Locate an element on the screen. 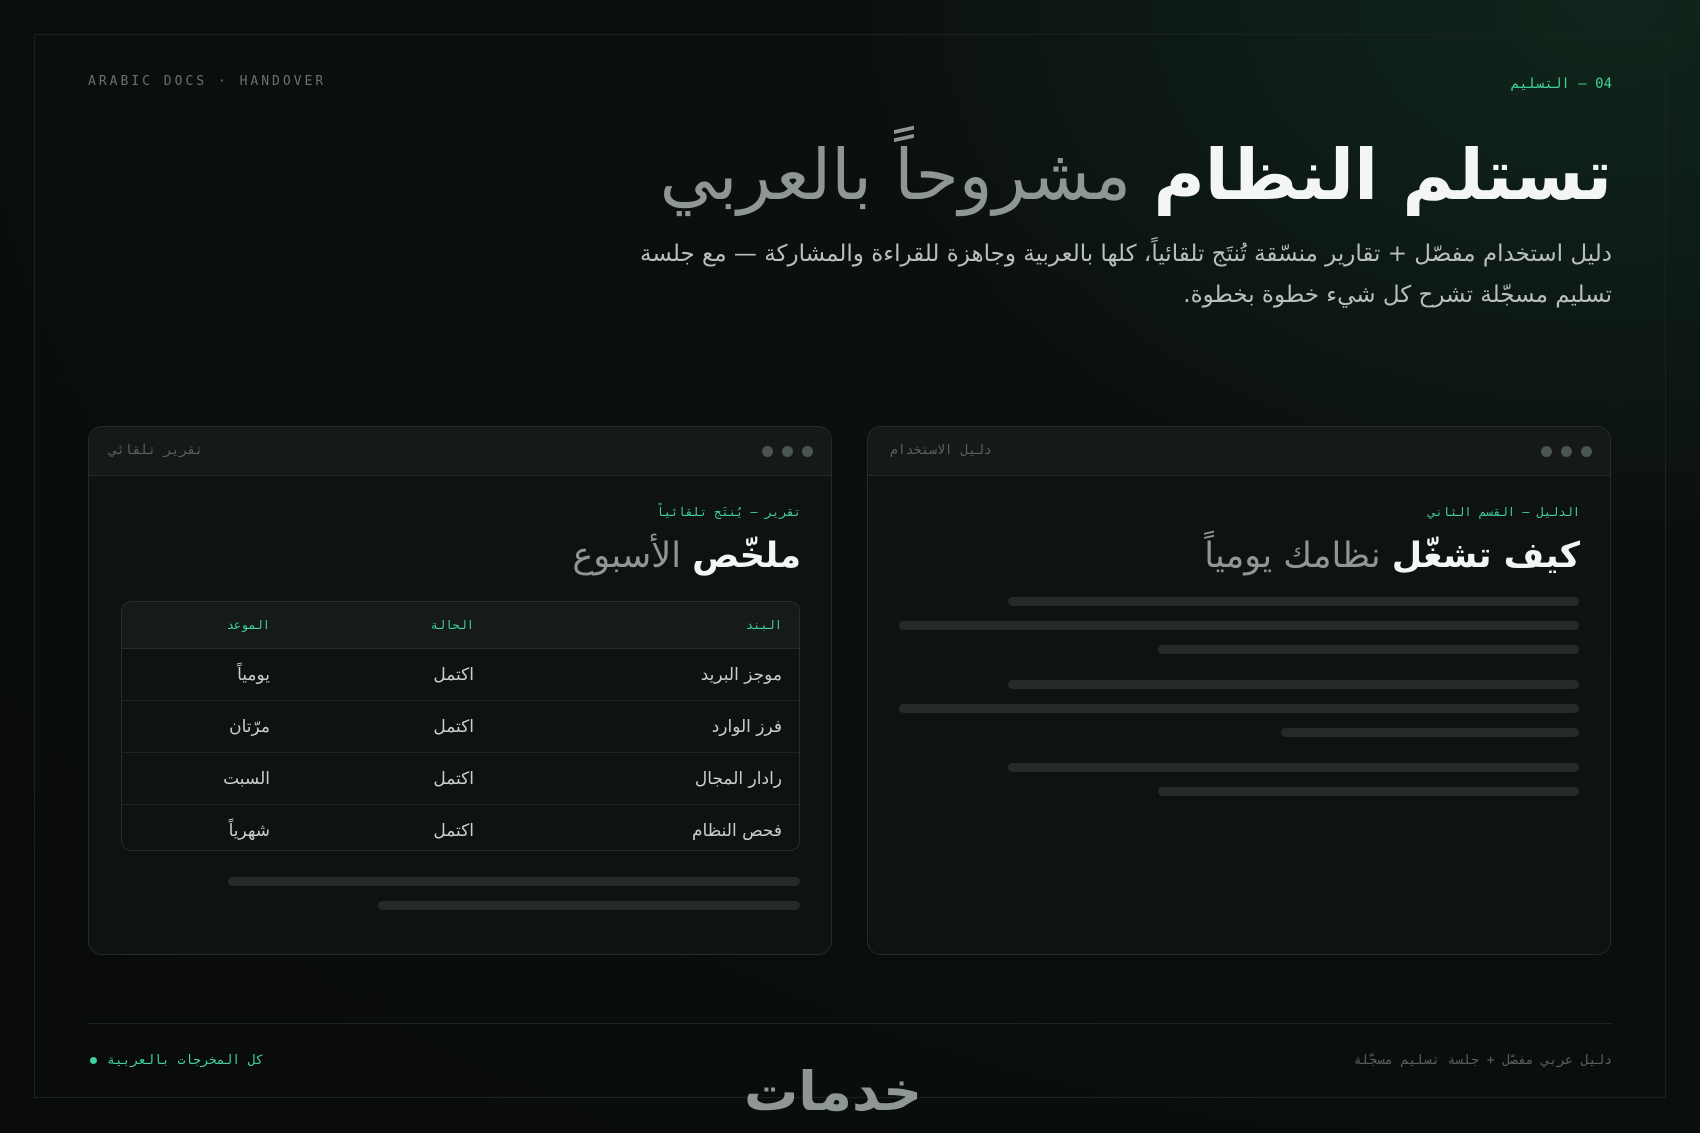 Image resolution: width=1700 pixels, height=1133 pixels. cell-schedule: مرّتان is located at coordinates (249, 727).